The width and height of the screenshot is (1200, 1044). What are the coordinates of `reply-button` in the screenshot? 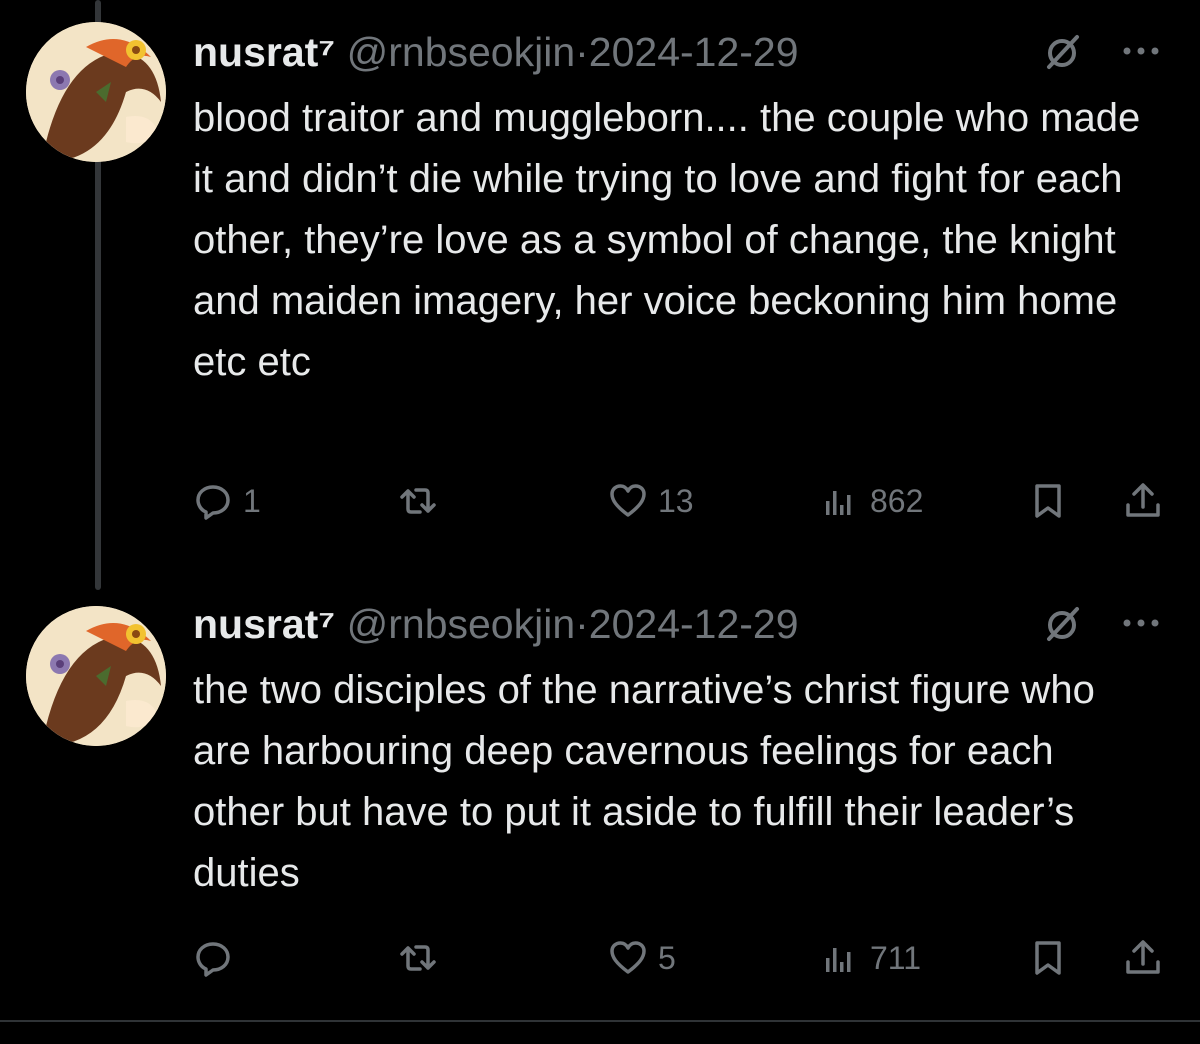 It's located at (218, 958).